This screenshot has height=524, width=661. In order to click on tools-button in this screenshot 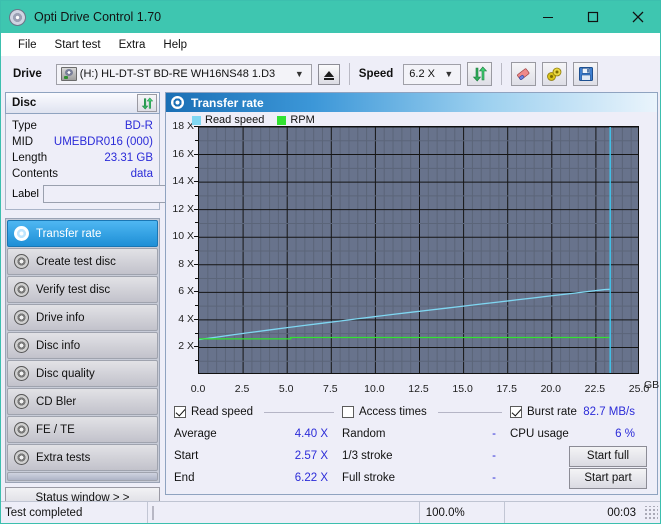, I will do `click(555, 74)`.